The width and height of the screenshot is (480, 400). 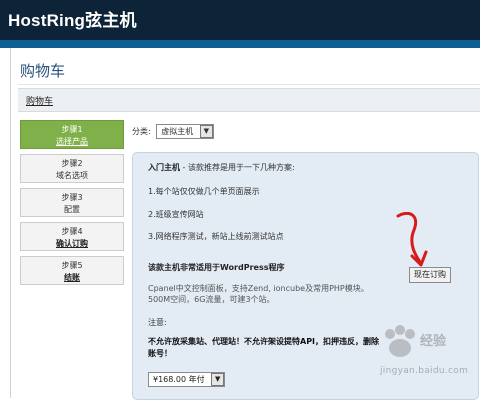 What do you see at coordinates (157, 322) in the screenshot?
I see `note-label: 注意:` at bounding box center [157, 322].